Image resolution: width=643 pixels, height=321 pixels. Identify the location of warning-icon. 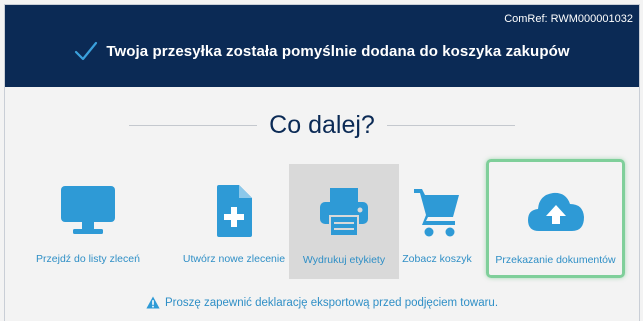
(153, 302).